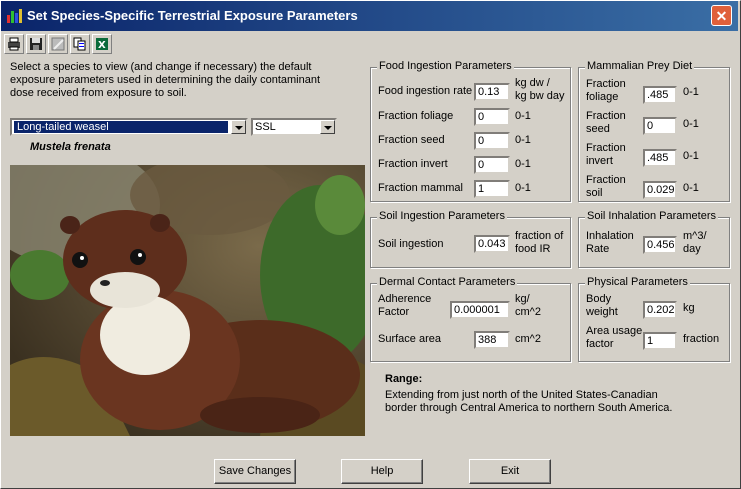 The image size is (741, 489). Describe the element at coordinates (602, 97) in the screenshot. I see `prey-foliage-label: foliage` at that location.